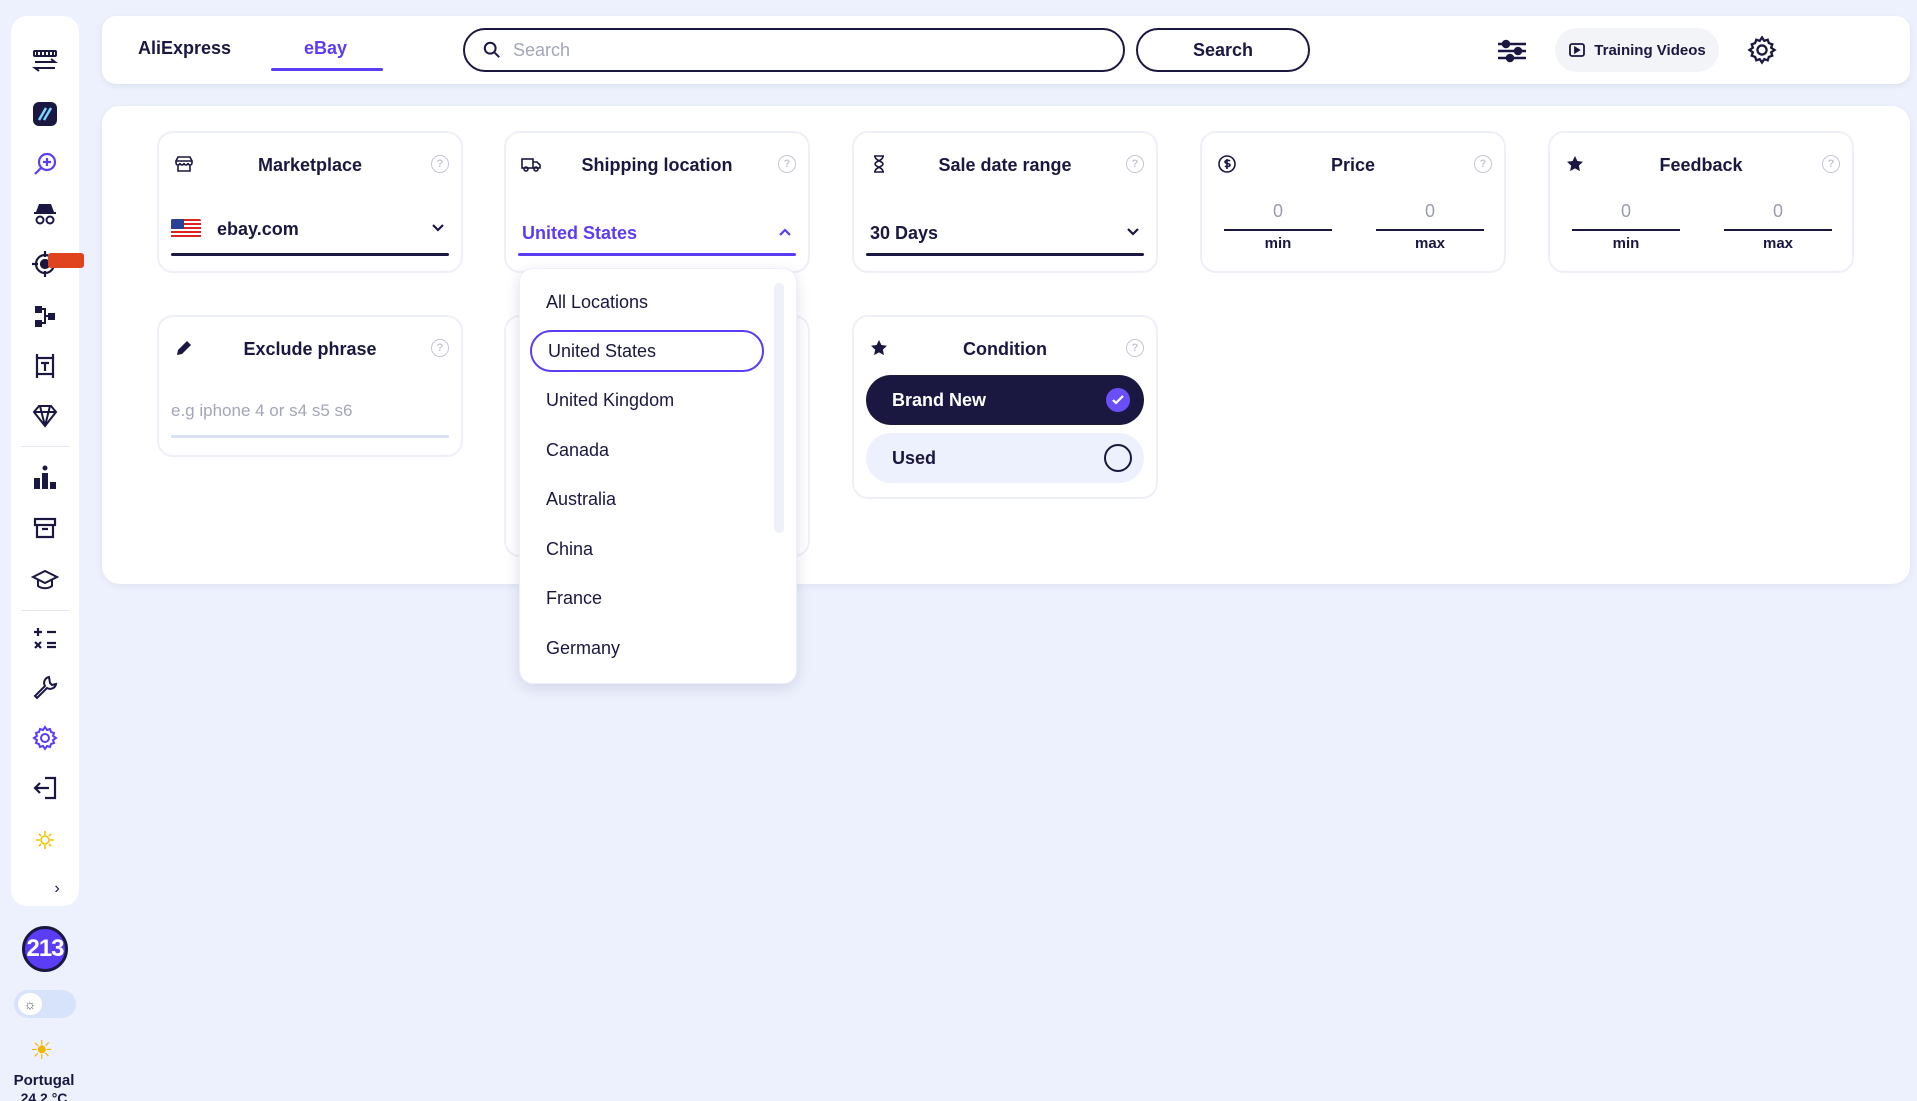 Image resolution: width=1917 pixels, height=1101 pixels. What do you see at coordinates (647, 549) in the screenshot?
I see `dropdown-option: China` at bounding box center [647, 549].